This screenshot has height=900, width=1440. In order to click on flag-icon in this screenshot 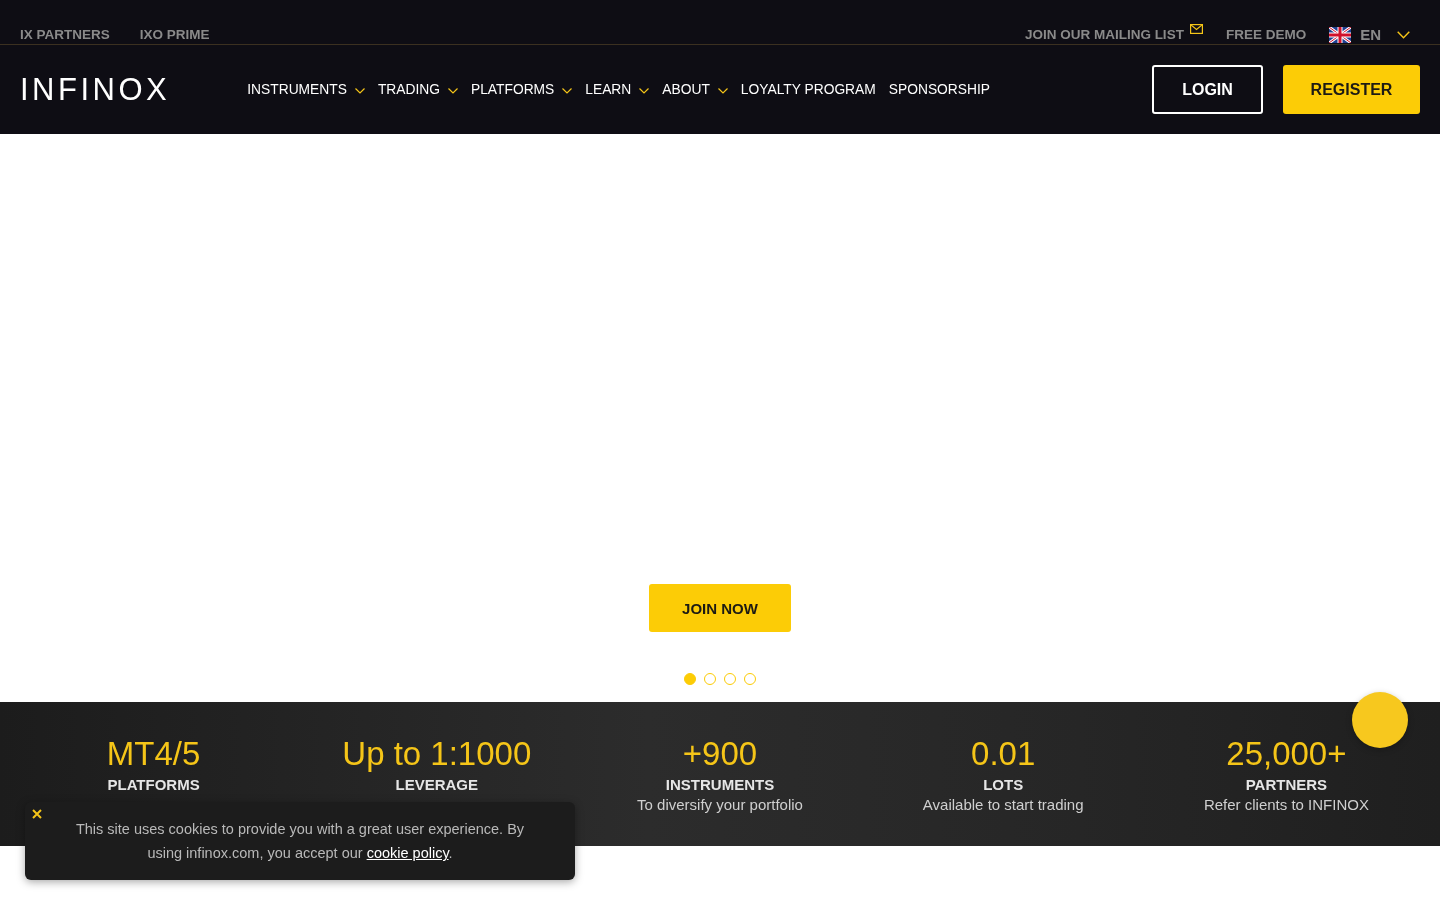, I will do `click(1340, 34)`.